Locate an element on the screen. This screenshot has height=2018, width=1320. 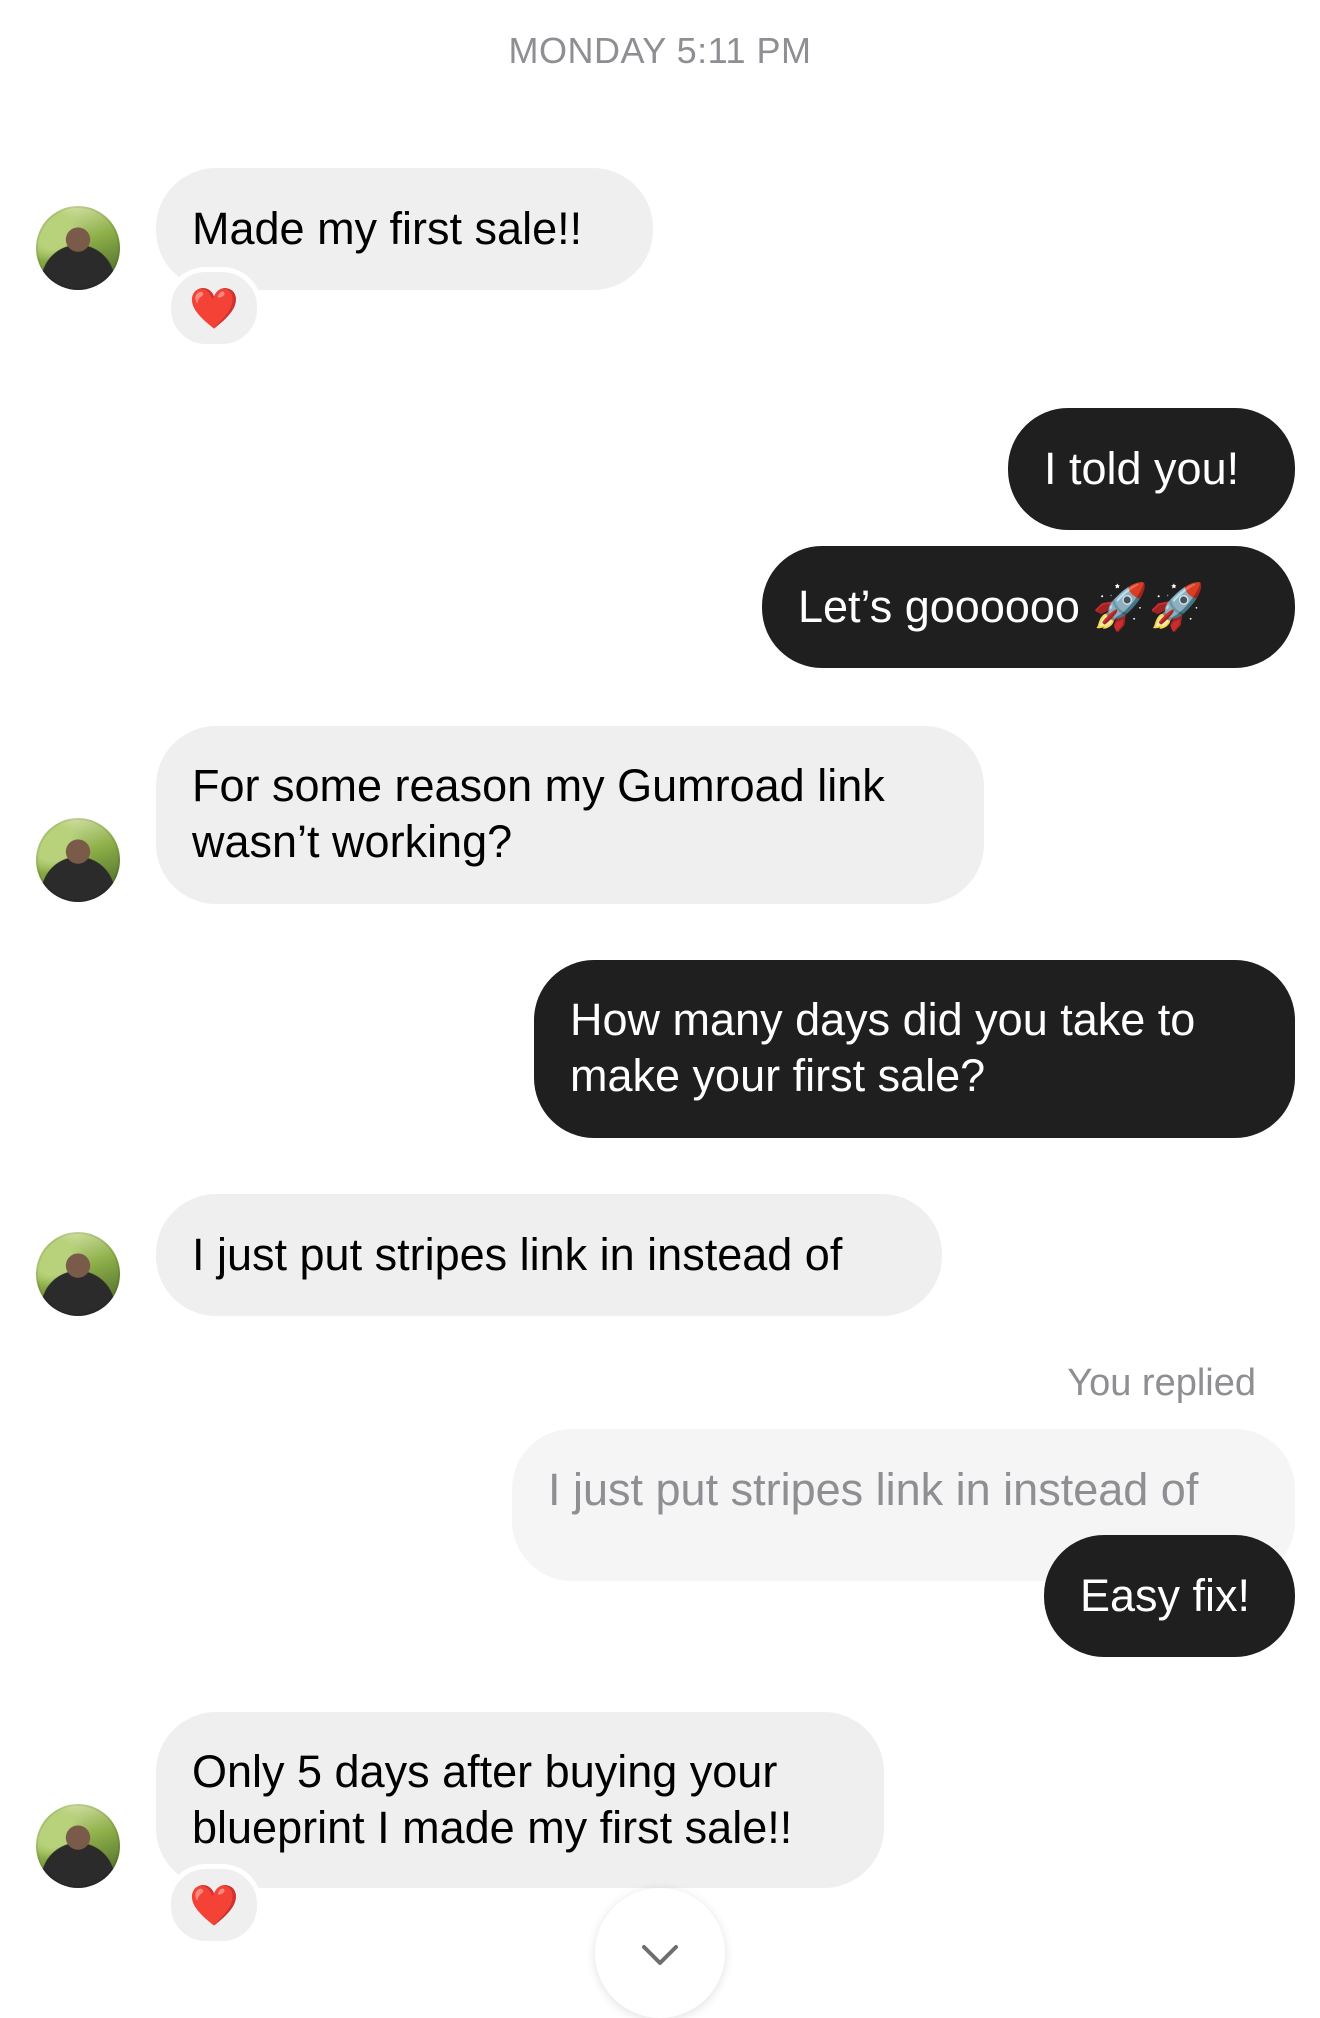
message-text: I told you! is located at coordinates (1142, 468).